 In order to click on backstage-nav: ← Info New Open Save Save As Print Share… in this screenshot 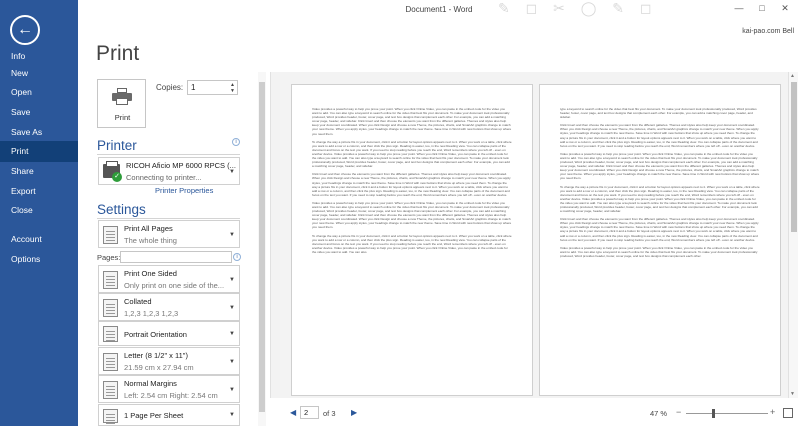, I will do `click(39, 213)`.